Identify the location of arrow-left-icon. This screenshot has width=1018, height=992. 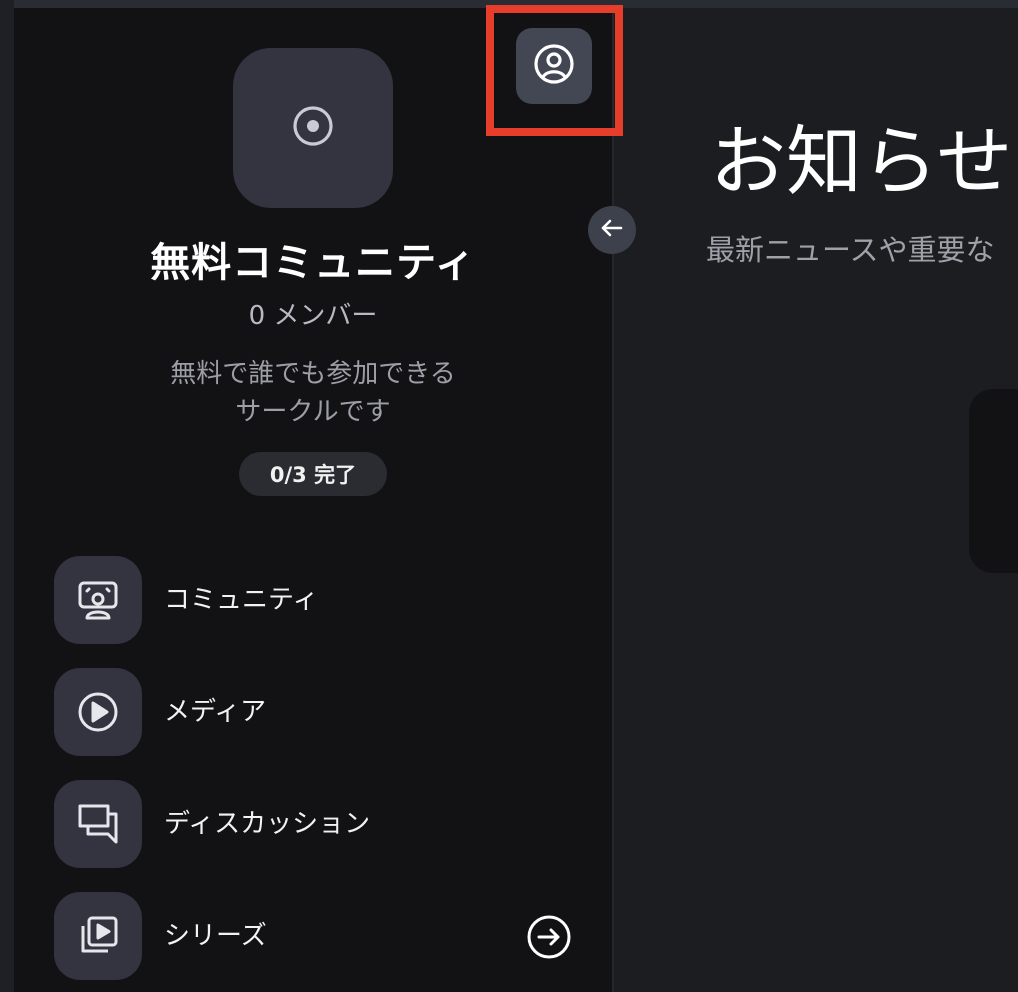
(612, 230).